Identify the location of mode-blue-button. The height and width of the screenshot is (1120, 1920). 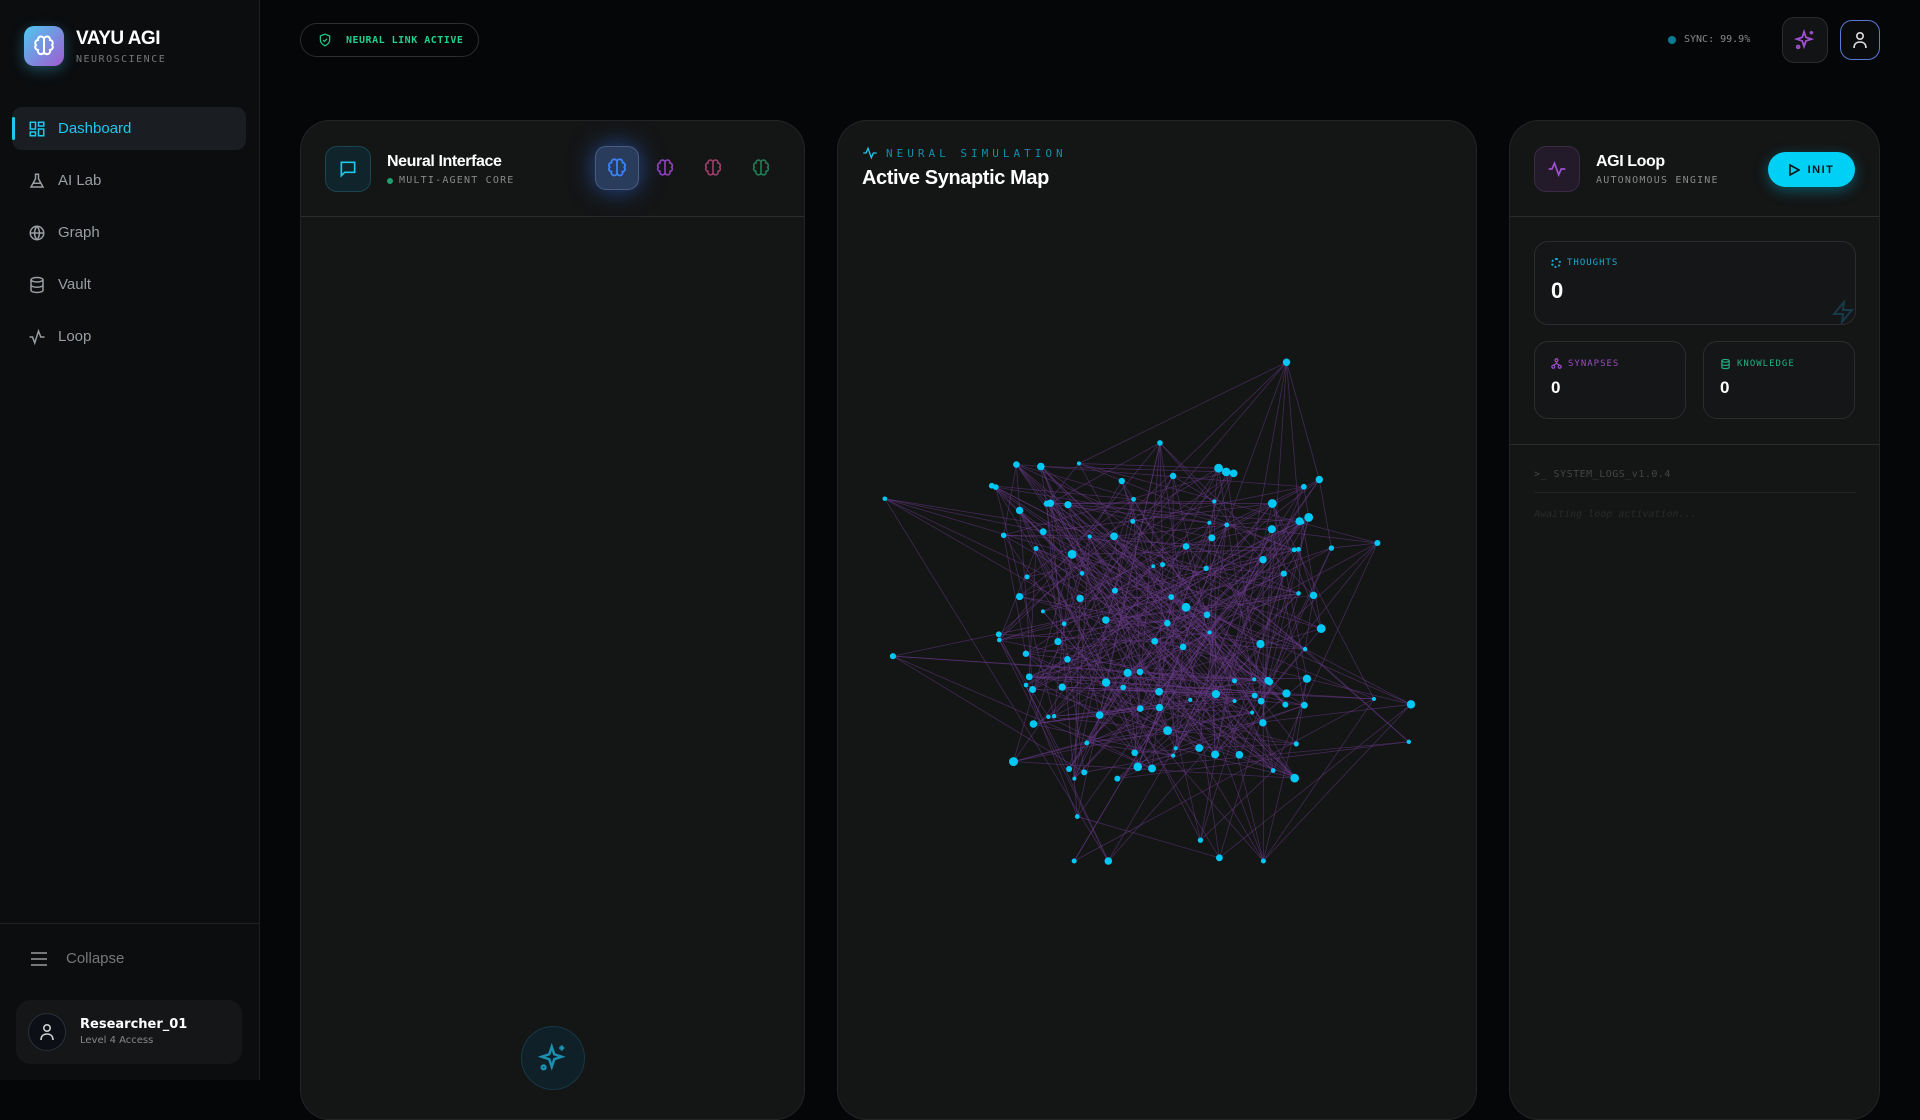
(617, 168).